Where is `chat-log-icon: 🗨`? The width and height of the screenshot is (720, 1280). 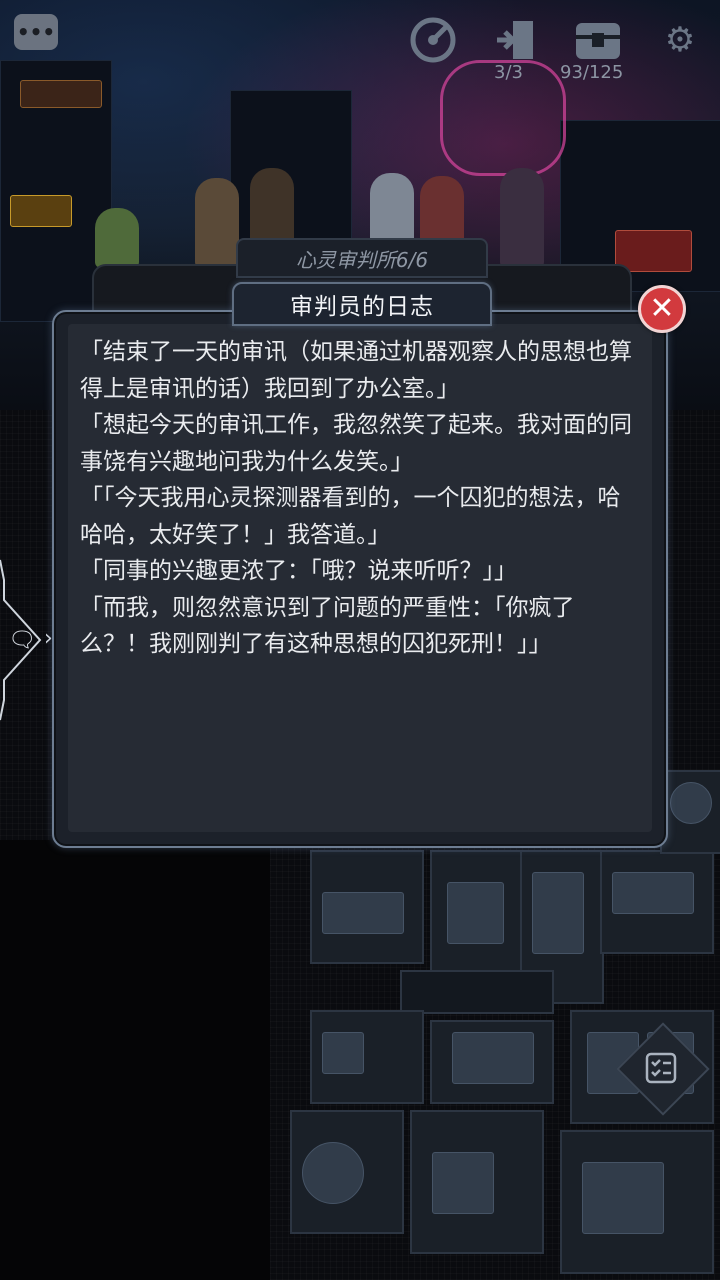
chat-log-icon: 🗨 is located at coordinates (22, 640).